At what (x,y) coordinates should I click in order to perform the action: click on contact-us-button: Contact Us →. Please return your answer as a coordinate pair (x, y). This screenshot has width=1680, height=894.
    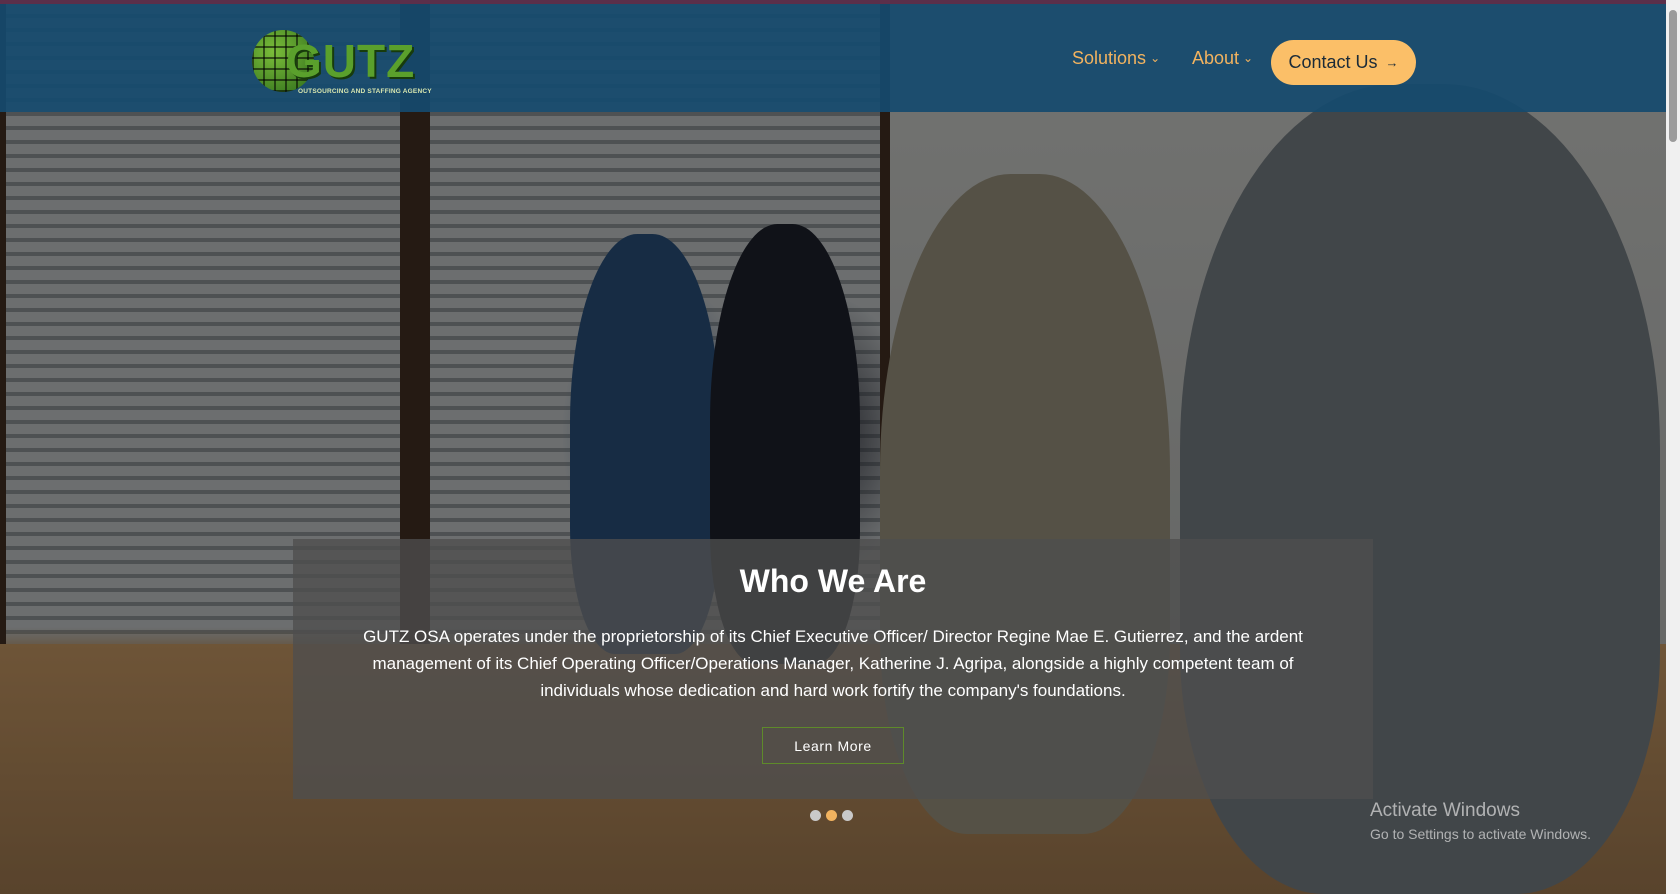
    Looking at the image, I should click on (1343, 62).